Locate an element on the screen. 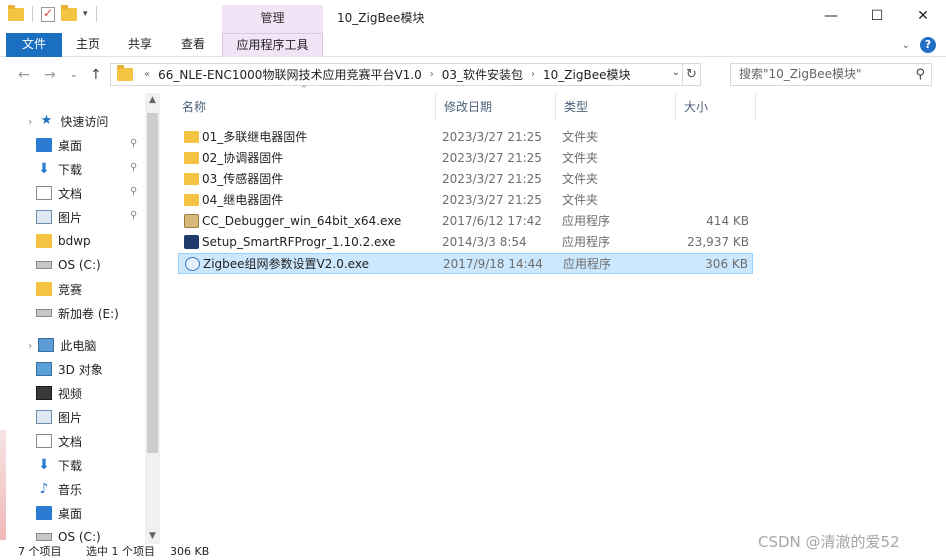  nav-item: OS (C:) is located at coordinates (68, 265).